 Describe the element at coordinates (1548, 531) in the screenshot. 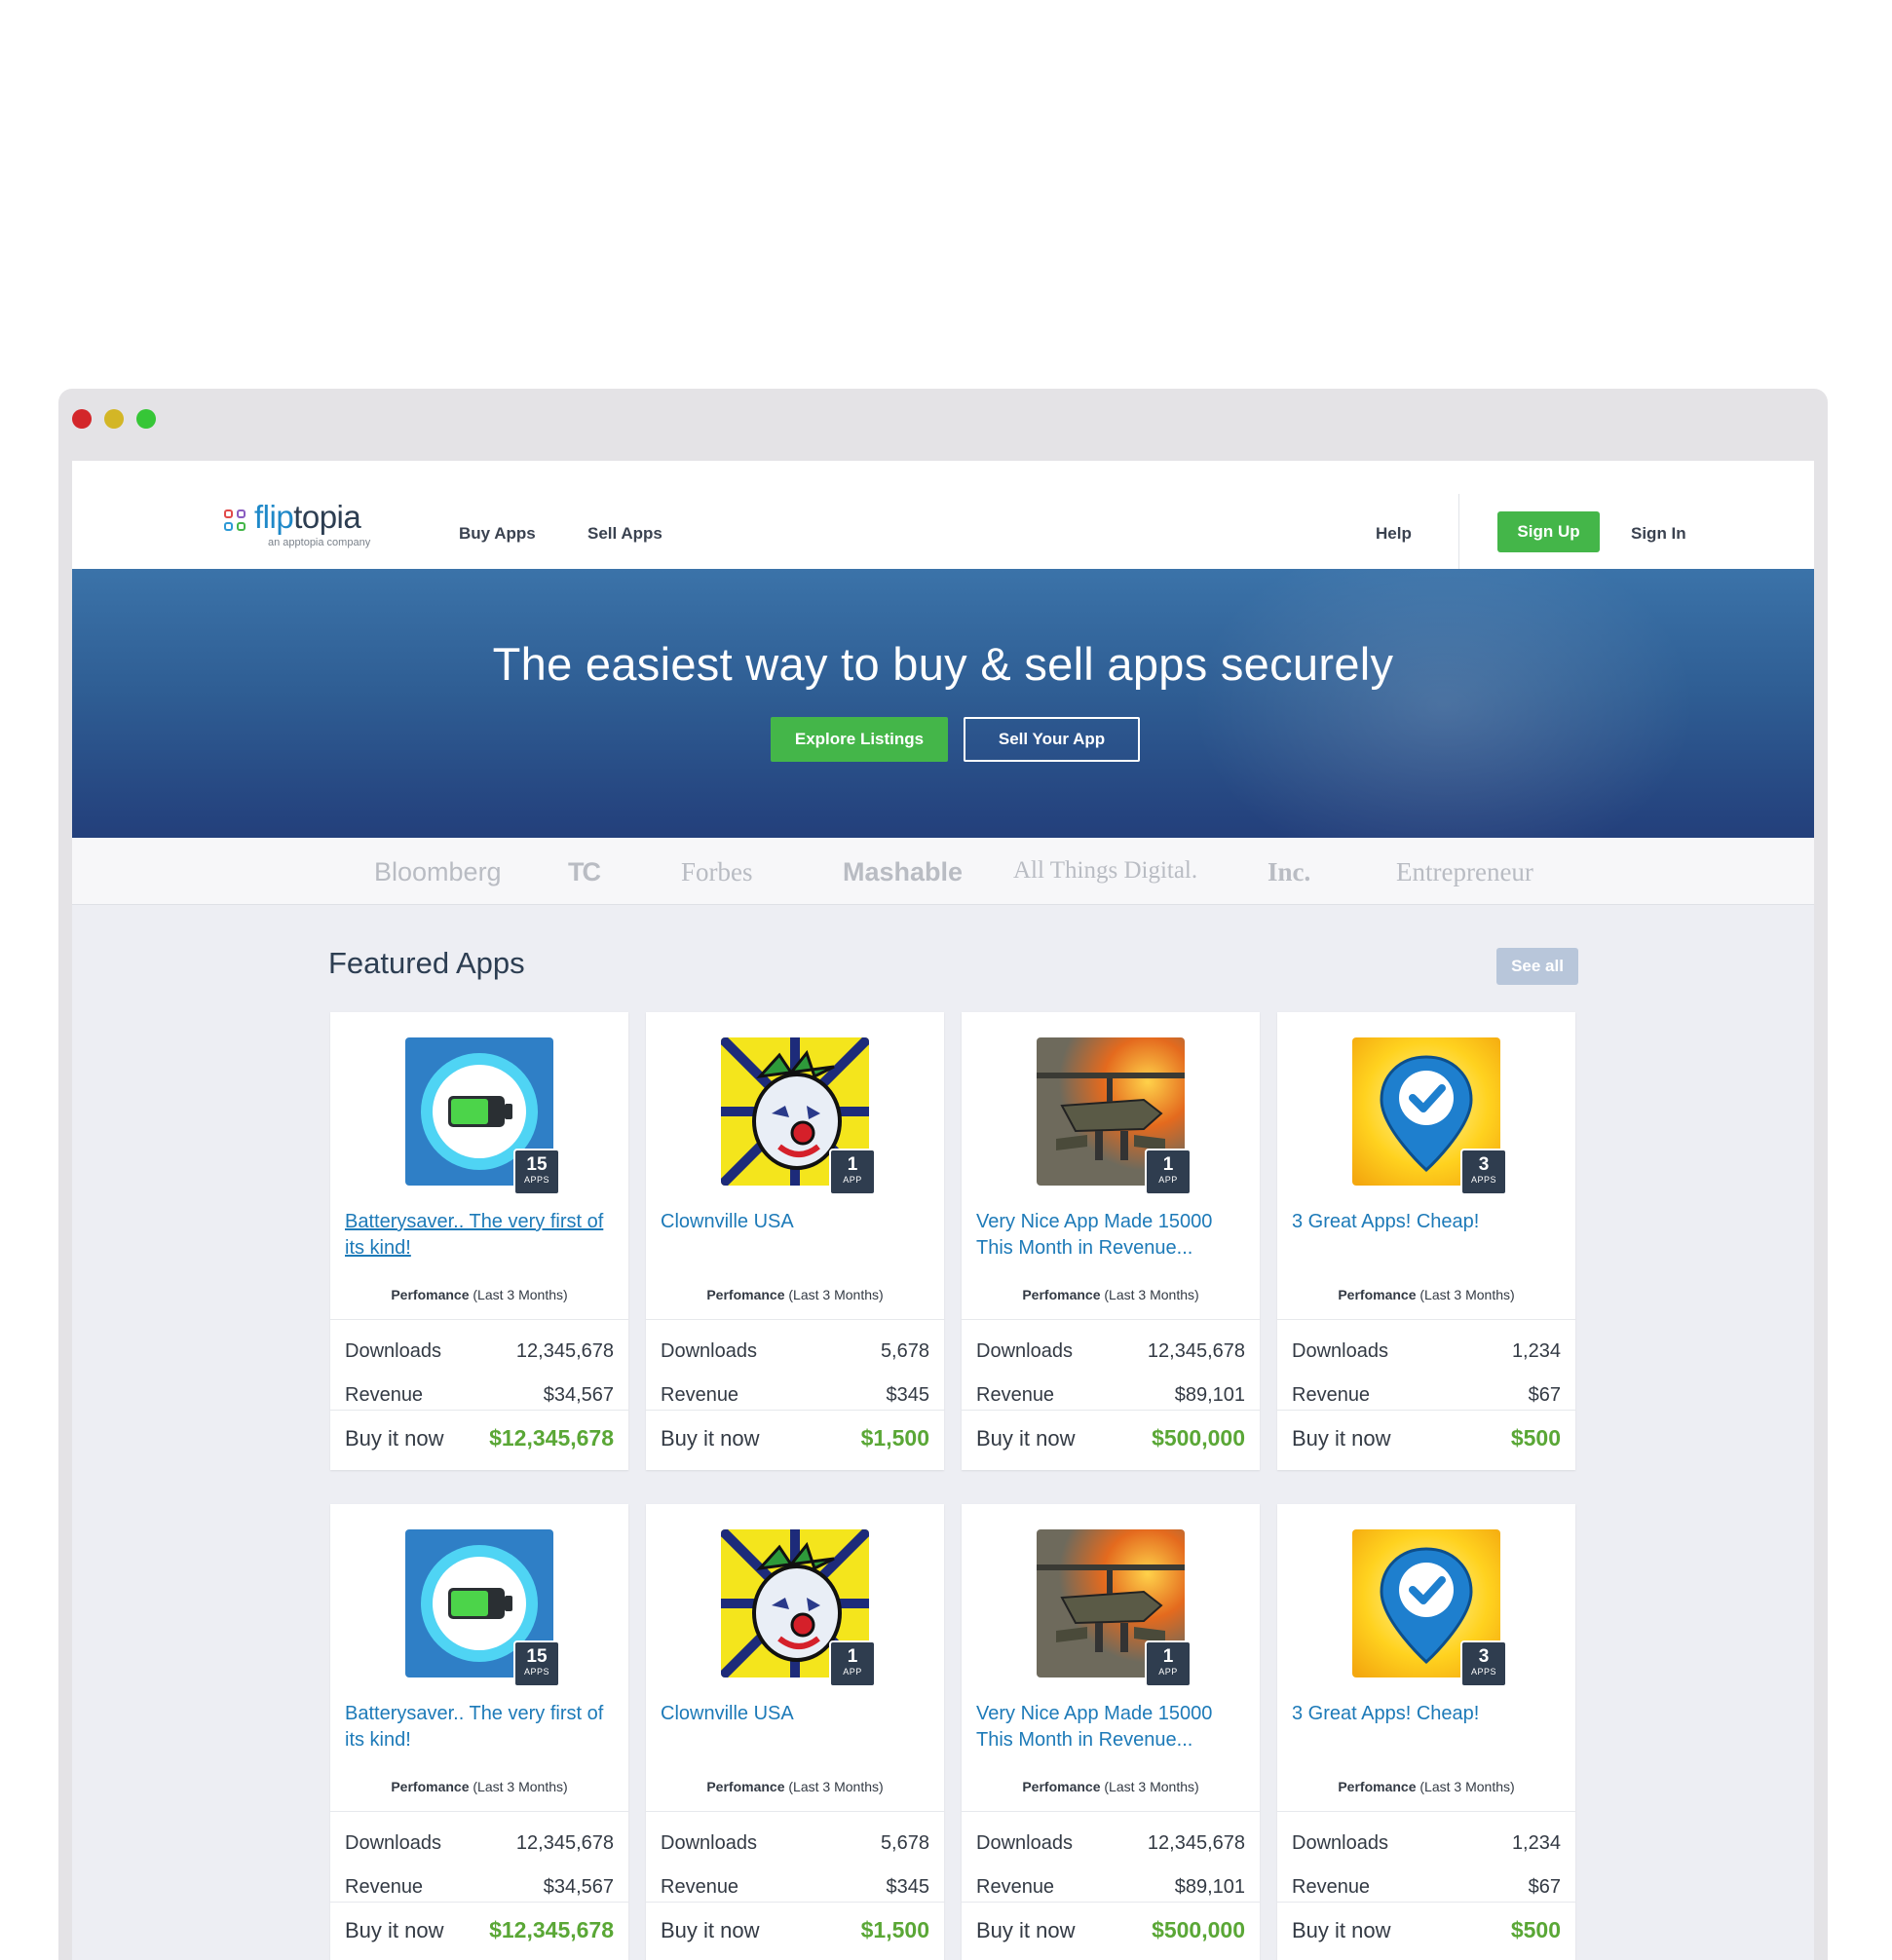

I see `sign-up-button: Sign Up` at that location.